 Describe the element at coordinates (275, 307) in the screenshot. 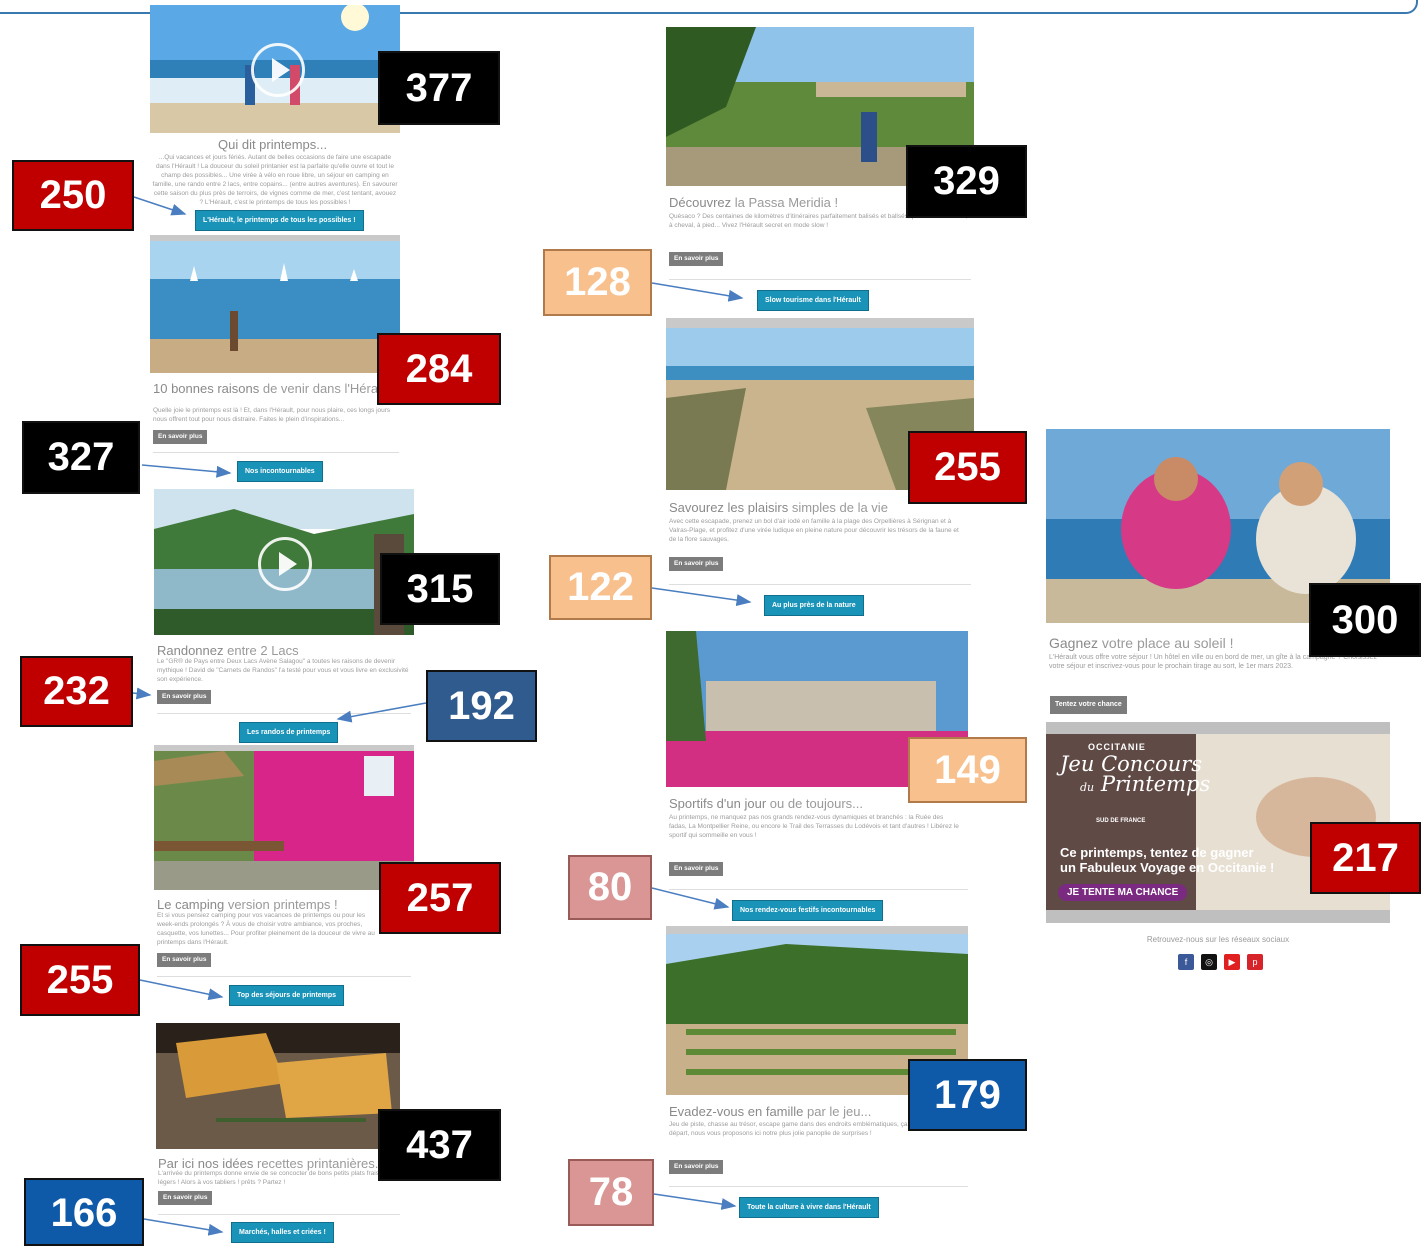

I see `kayak-beach-image` at that location.